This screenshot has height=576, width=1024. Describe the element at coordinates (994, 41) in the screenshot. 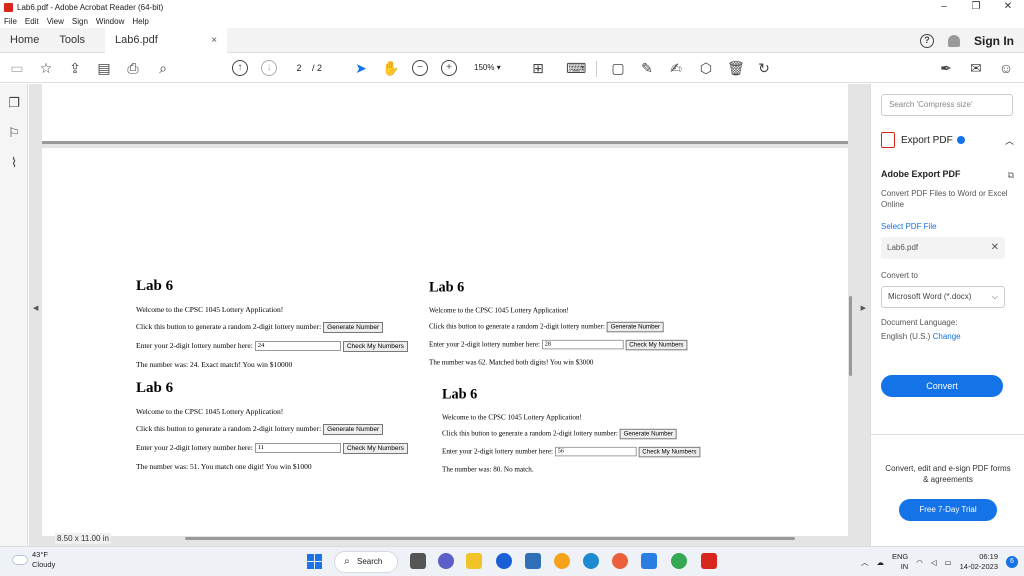

I see `sign-in-button: Sign In` at that location.